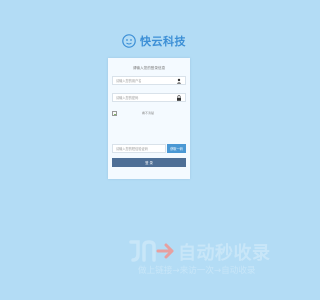  I want to click on watermark-slogan: 做上链接→来访一次→自动收录, so click(197, 271).